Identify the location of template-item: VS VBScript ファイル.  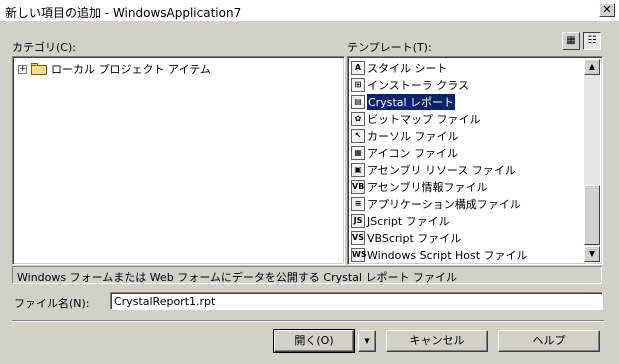
(468, 237).